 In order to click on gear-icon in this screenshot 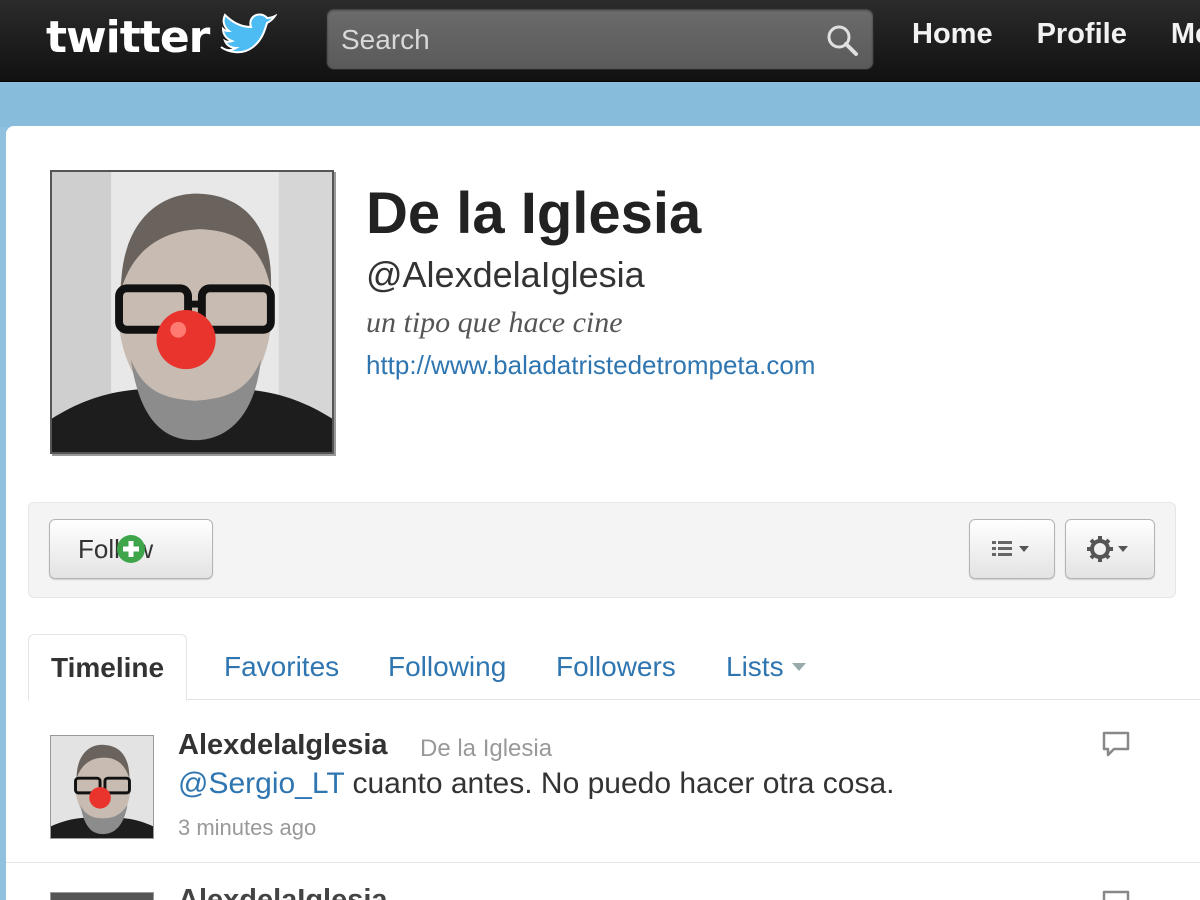, I will do `click(1107, 549)`.